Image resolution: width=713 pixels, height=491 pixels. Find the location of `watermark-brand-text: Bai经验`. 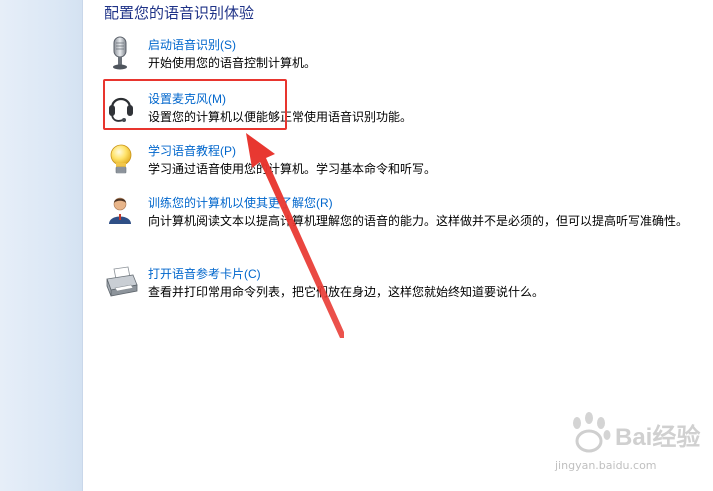

watermark-brand-text: Bai经验 is located at coordinates (658, 437).